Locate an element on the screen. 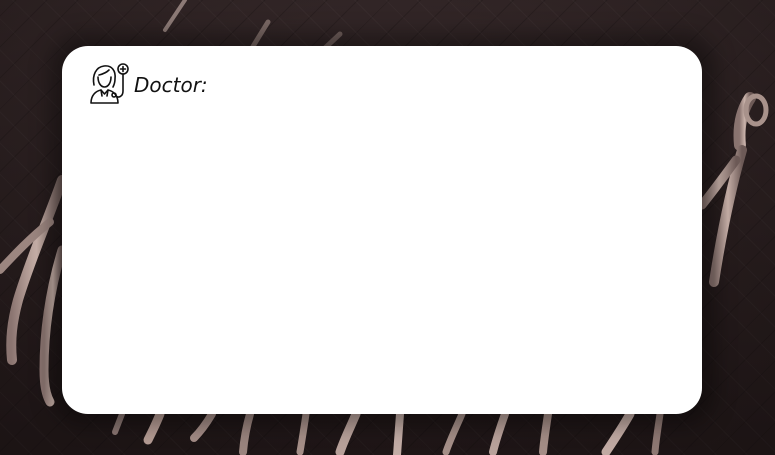 The image size is (775, 455). speaker-label: Doctor: is located at coordinates (171, 85).